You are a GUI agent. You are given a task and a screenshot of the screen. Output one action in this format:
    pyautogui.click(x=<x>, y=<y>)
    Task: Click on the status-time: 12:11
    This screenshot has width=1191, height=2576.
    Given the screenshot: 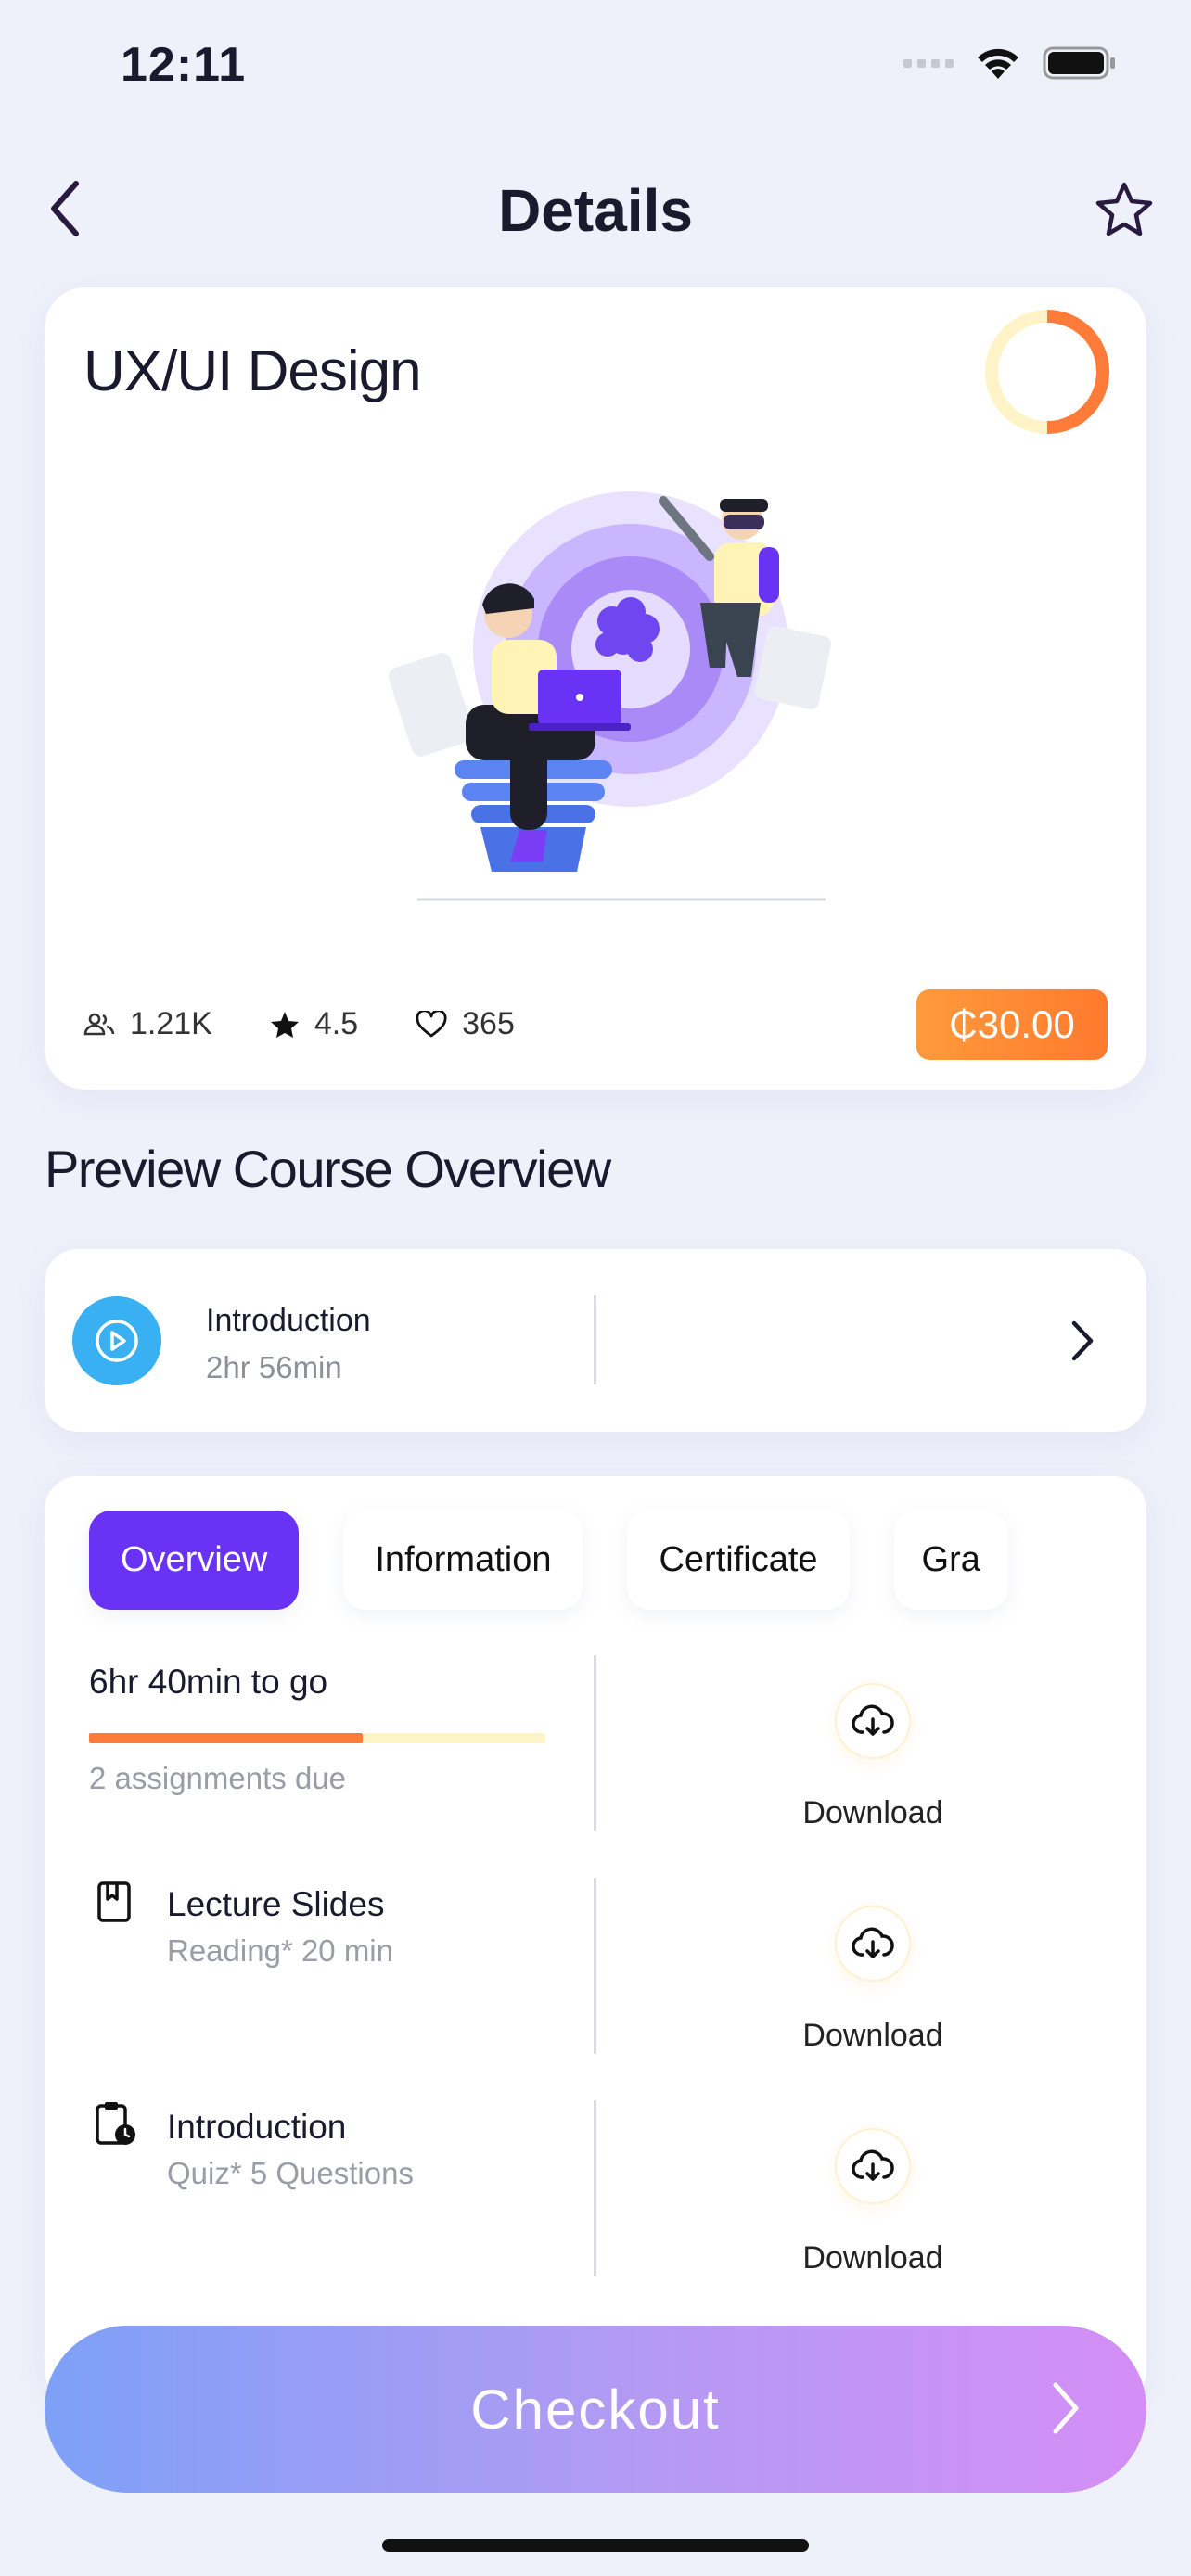 What is the action you would take?
    pyautogui.click(x=184, y=65)
    